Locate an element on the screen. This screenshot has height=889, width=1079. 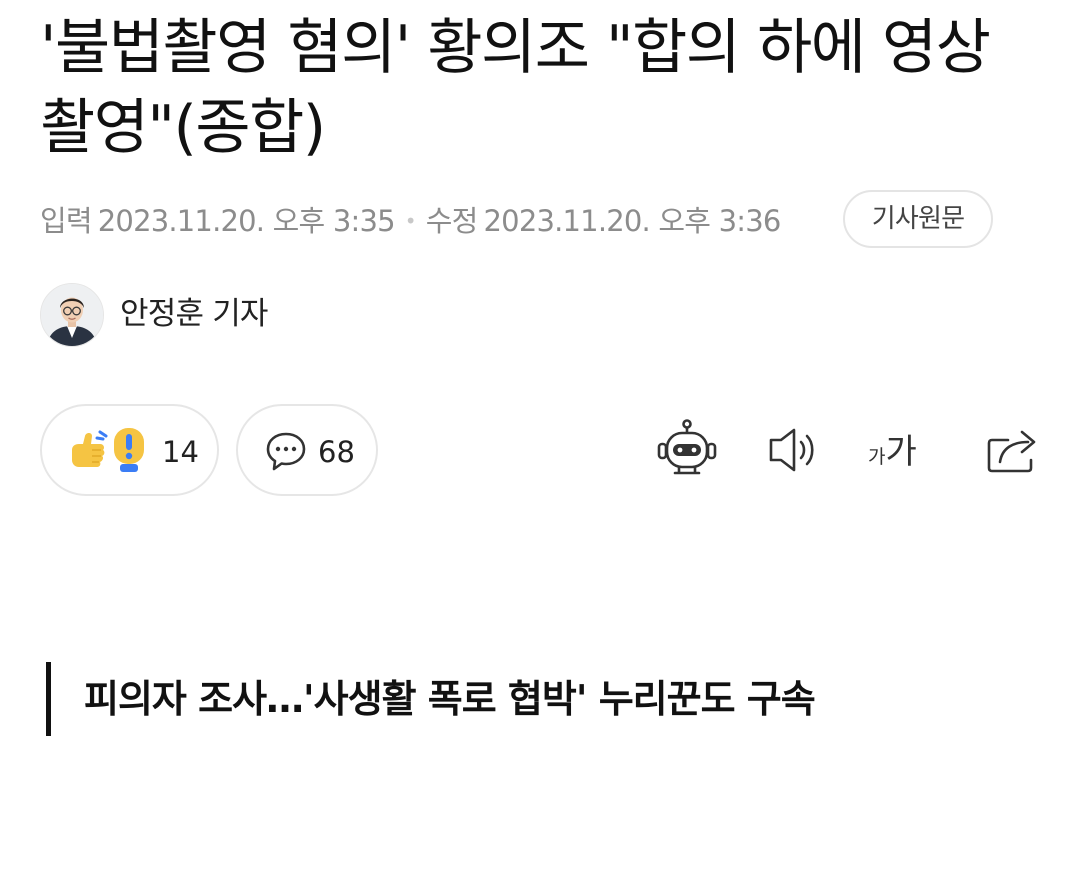
author-name: 안정훈 기자 is located at coordinates (194, 314).